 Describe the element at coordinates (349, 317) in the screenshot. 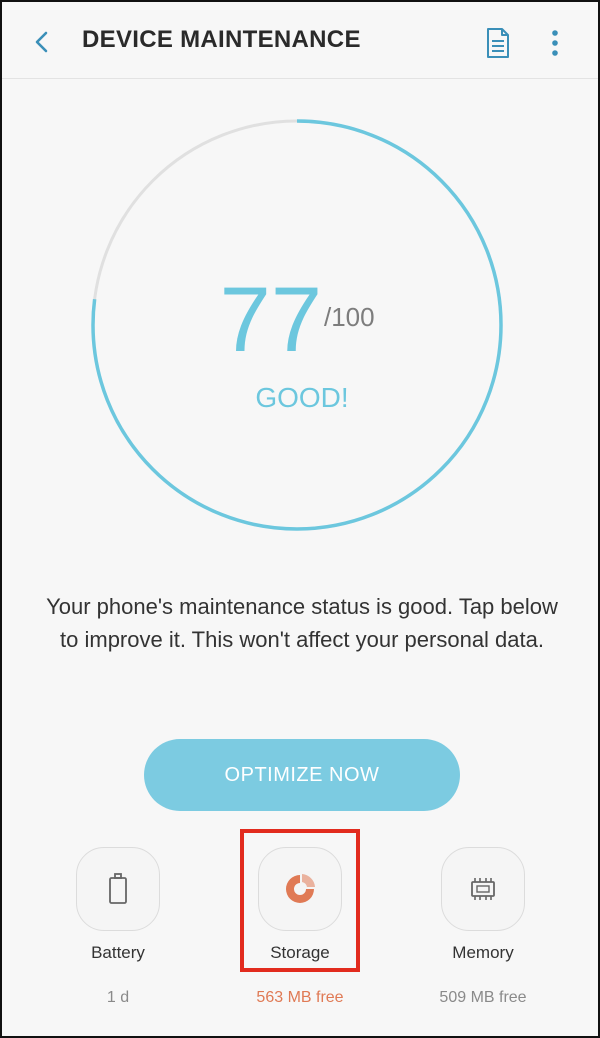

I see `score-max: /100` at that location.